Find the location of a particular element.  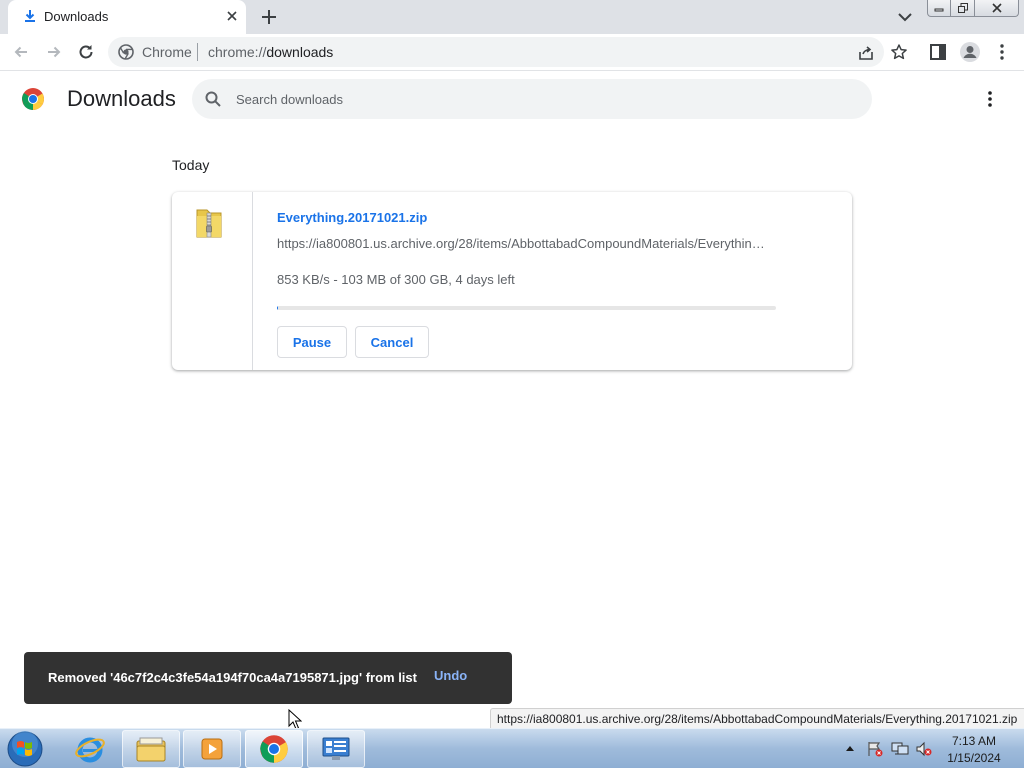

download-progress-bar is located at coordinates (526, 308).